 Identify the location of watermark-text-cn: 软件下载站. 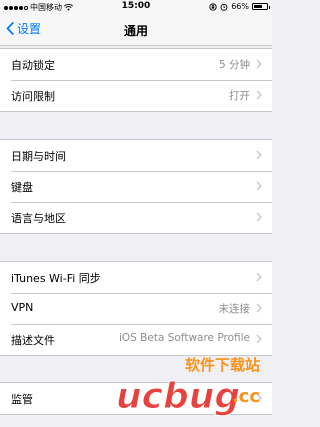
(222, 365).